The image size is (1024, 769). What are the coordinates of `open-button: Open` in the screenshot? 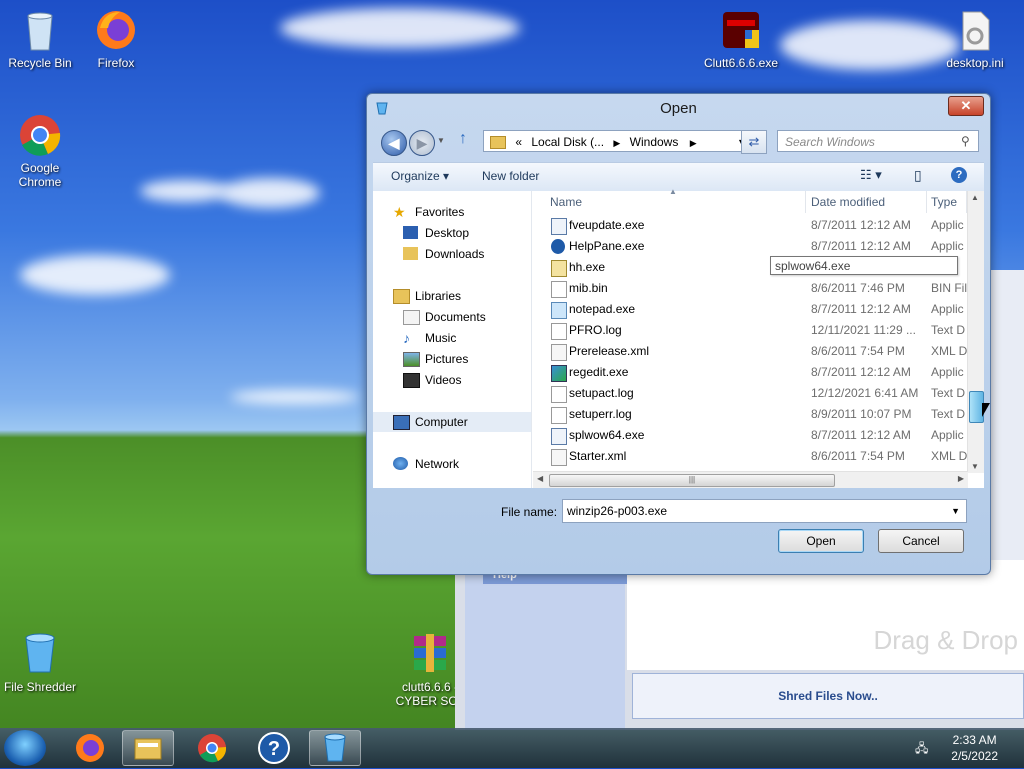 It's located at (821, 541).